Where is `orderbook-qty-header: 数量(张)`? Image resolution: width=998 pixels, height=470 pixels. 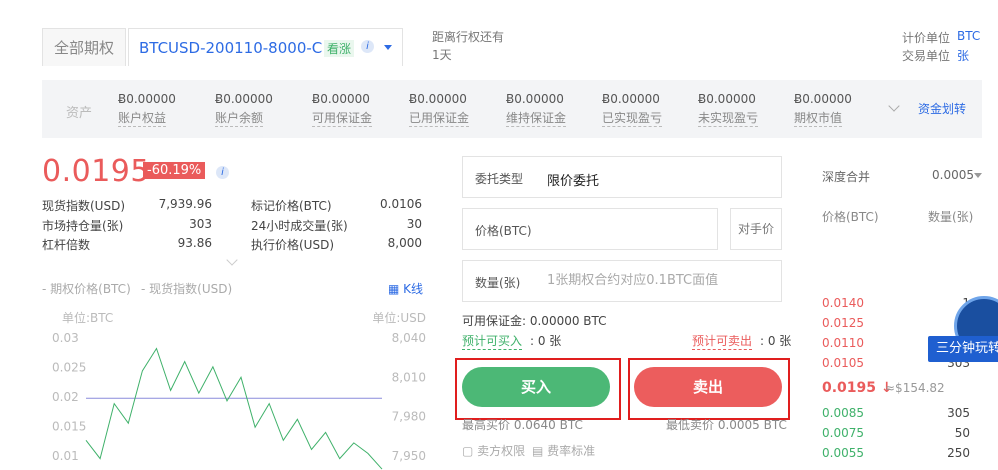 orderbook-qty-header: 数量(张) is located at coordinates (951, 217).